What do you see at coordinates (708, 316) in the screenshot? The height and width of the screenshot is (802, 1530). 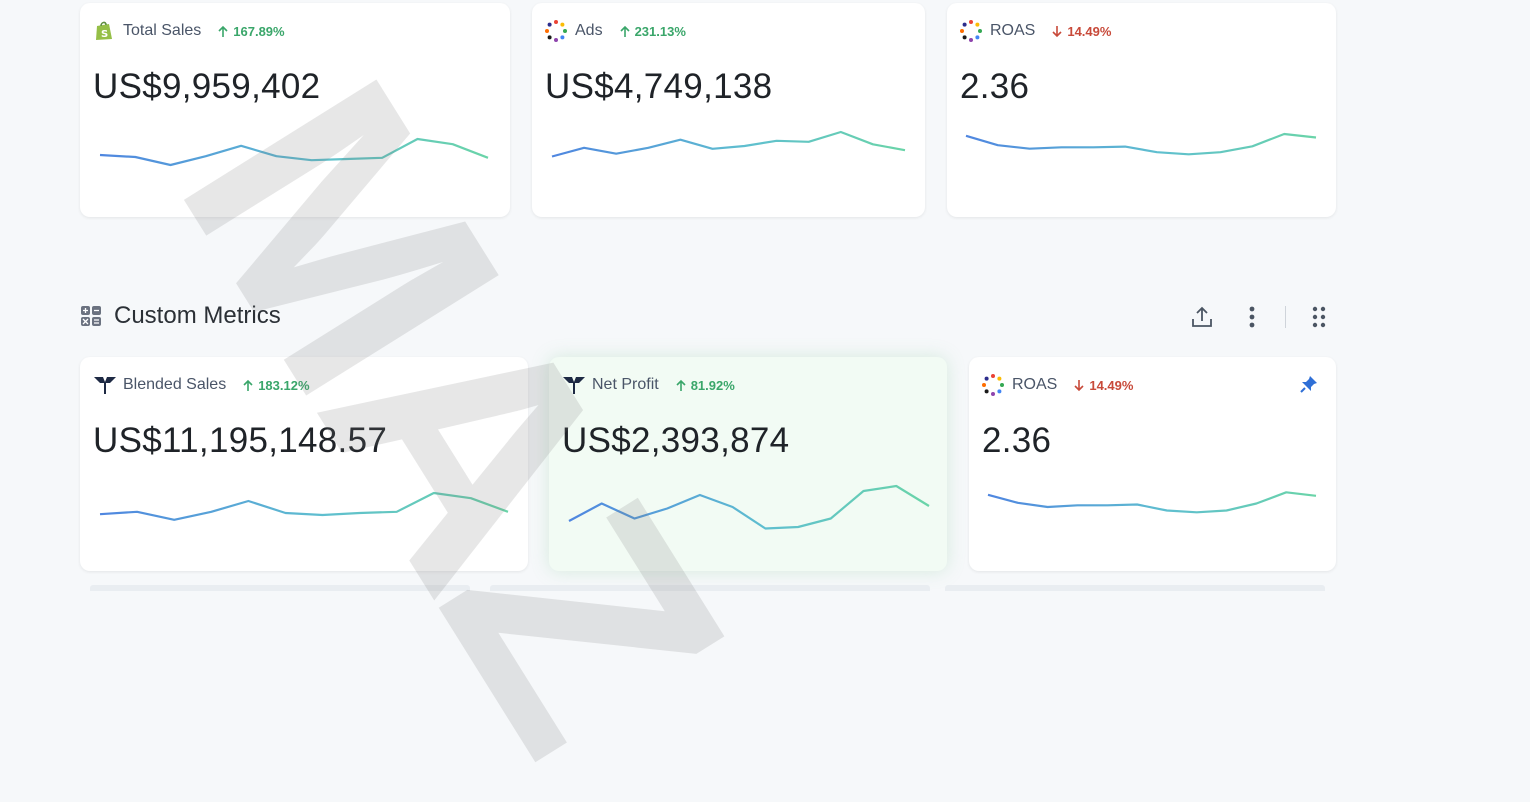 I see `custom-metrics-section-header: Custom Metrics` at bounding box center [708, 316].